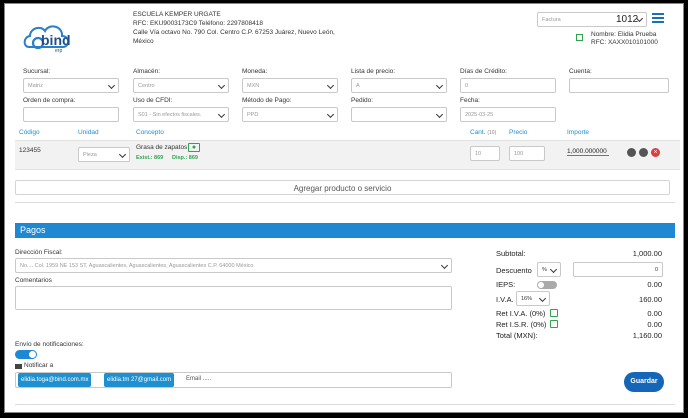 Image resolution: width=688 pixels, height=418 pixels. Describe the element at coordinates (49, 100) in the screenshot. I see `orden-compra-label: Orden de compra:` at that location.